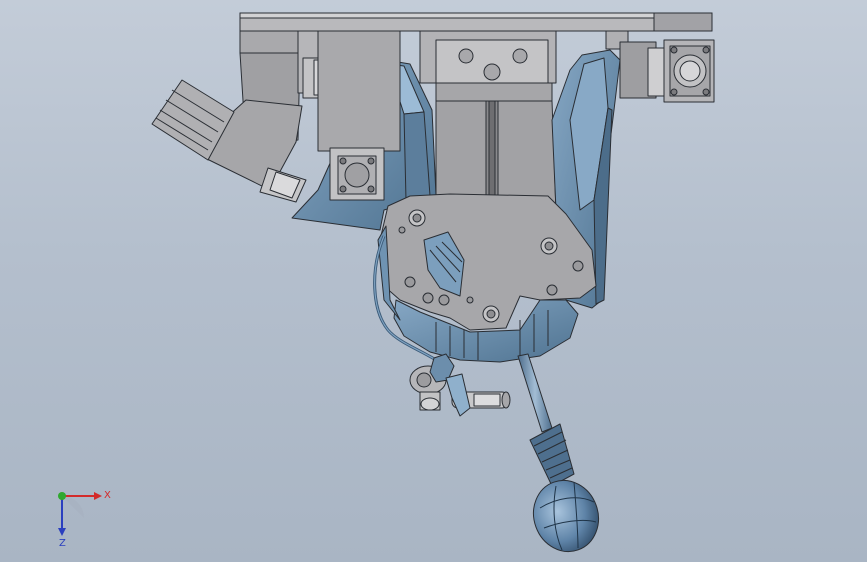 The image size is (867, 562). What do you see at coordinates (84, 519) in the screenshot?
I see `axis-triad: X Z` at bounding box center [84, 519].